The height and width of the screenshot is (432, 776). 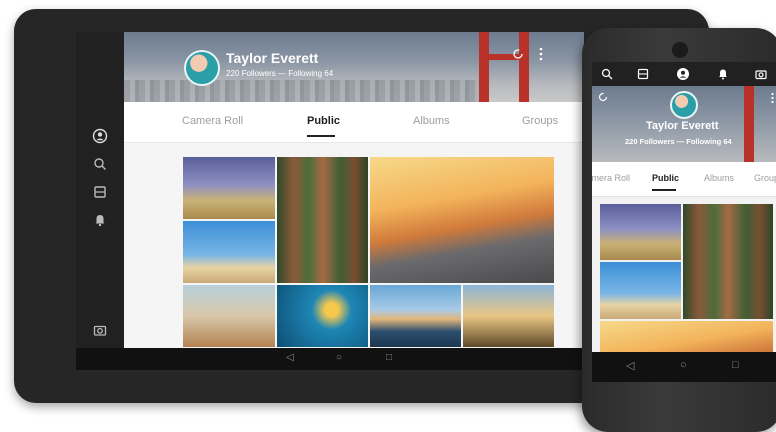 I want to click on phone-speaker, so click(x=680, y=50).